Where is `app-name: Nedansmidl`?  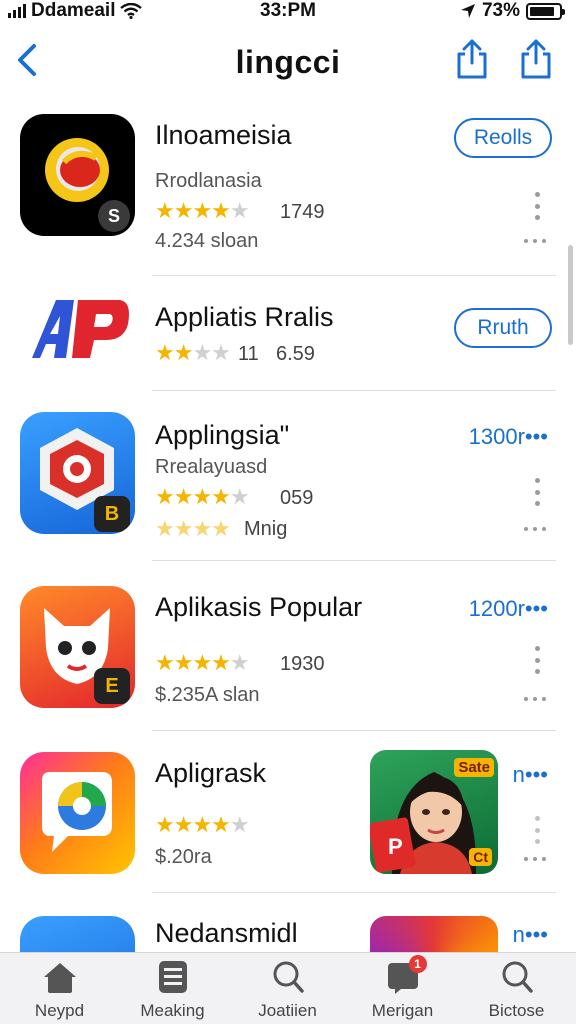
app-name: Nedansmidl is located at coordinates (226, 933).